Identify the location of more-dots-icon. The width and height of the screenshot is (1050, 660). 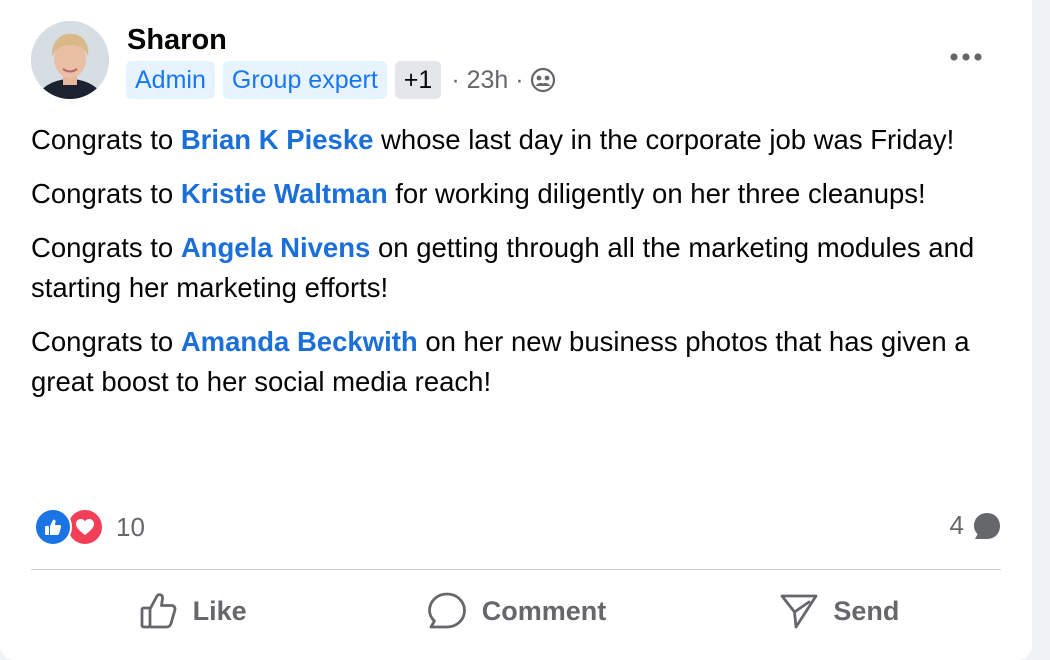
(966, 57).